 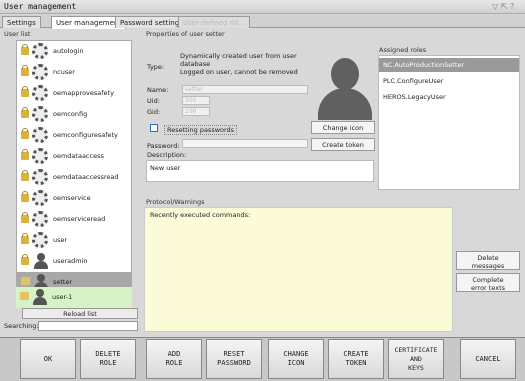 What do you see at coordinates (108, 359) in the screenshot?
I see `delete-role-softkey: DELETE ROLE` at bounding box center [108, 359].